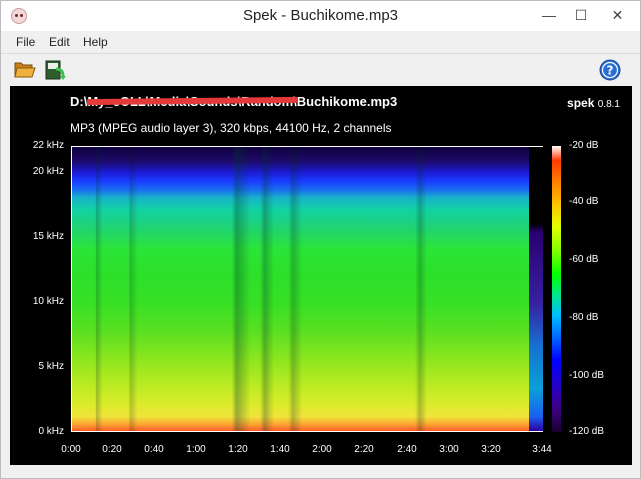  Describe the element at coordinates (542, 449) in the screenshot. I see `x-tick-3-44: 3:44` at that location.